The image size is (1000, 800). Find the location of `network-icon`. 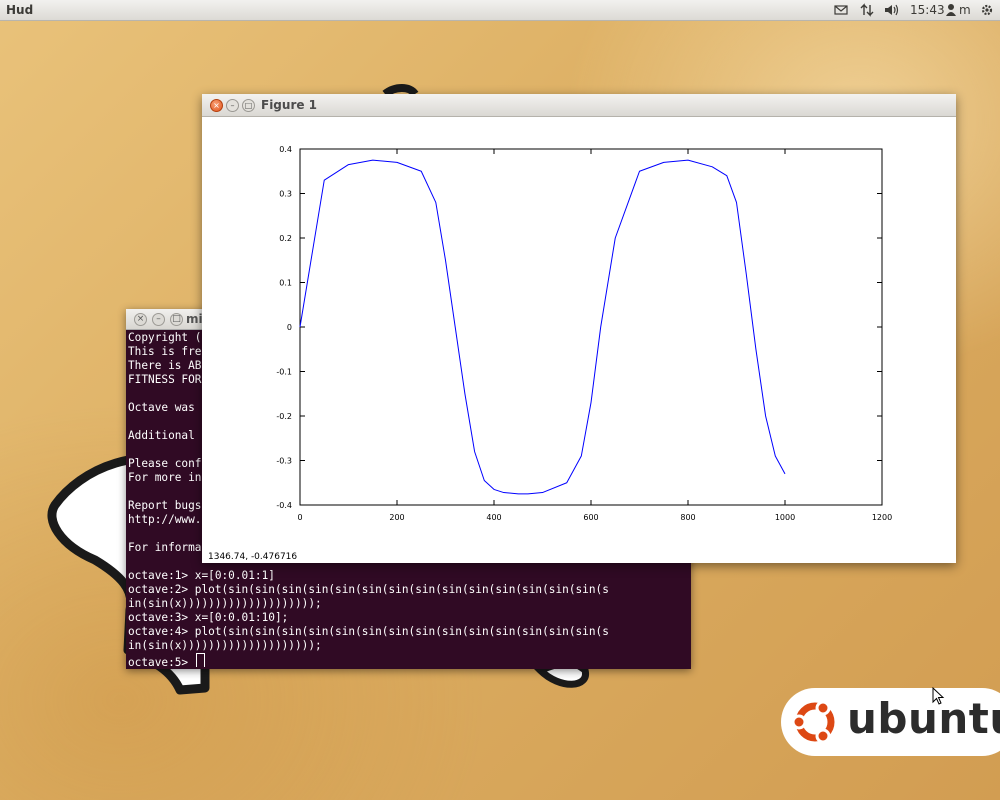

network-icon is located at coordinates (867, 10).